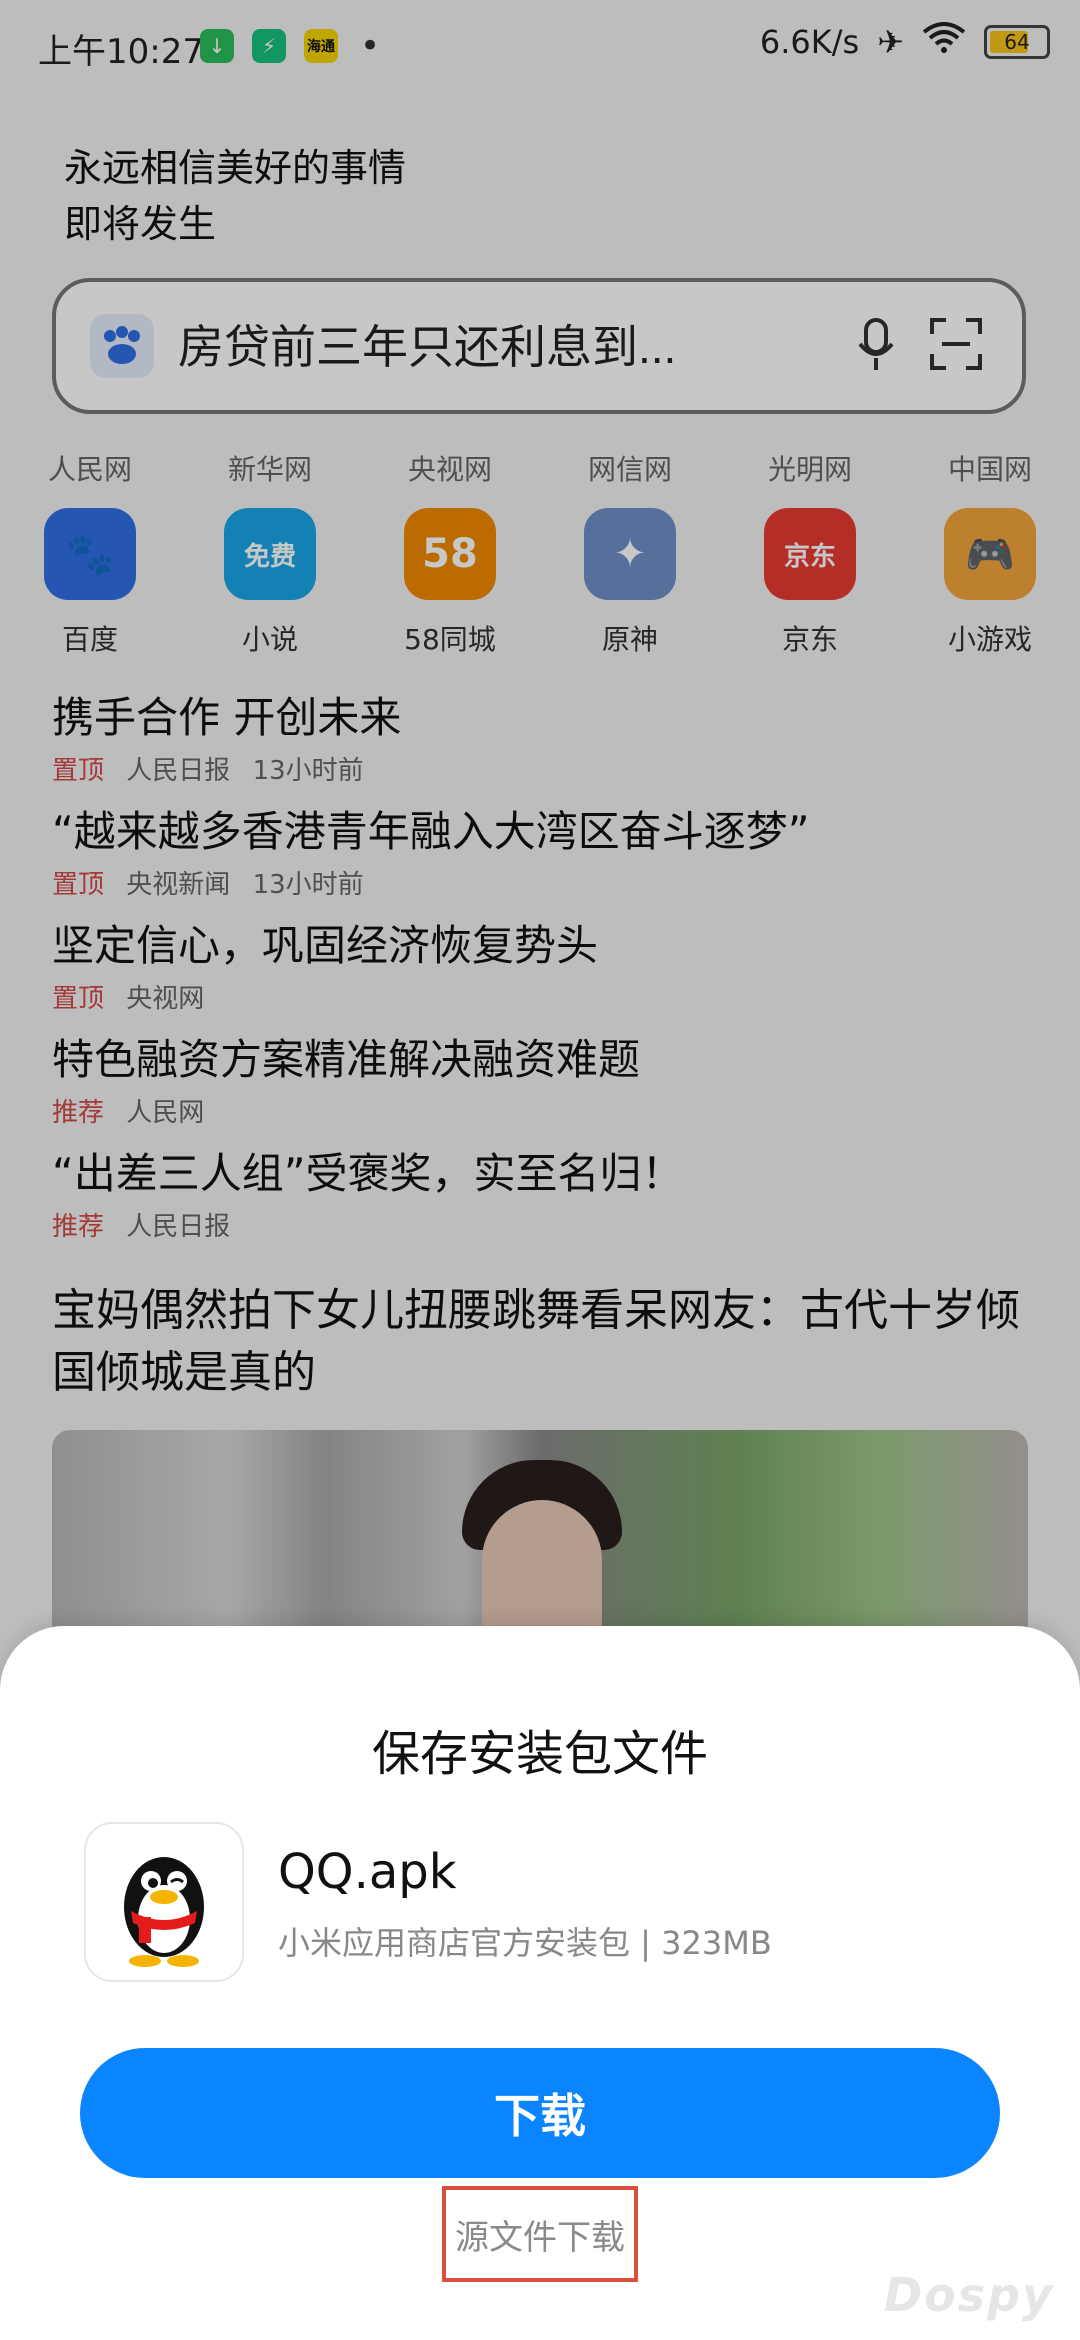 The width and height of the screenshot is (1080, 2340). What do you see at coordinates (540, 2234) in the screenshot?
I see `source-file-download-link: 源文件下载` at bounding box center [540, 2234].